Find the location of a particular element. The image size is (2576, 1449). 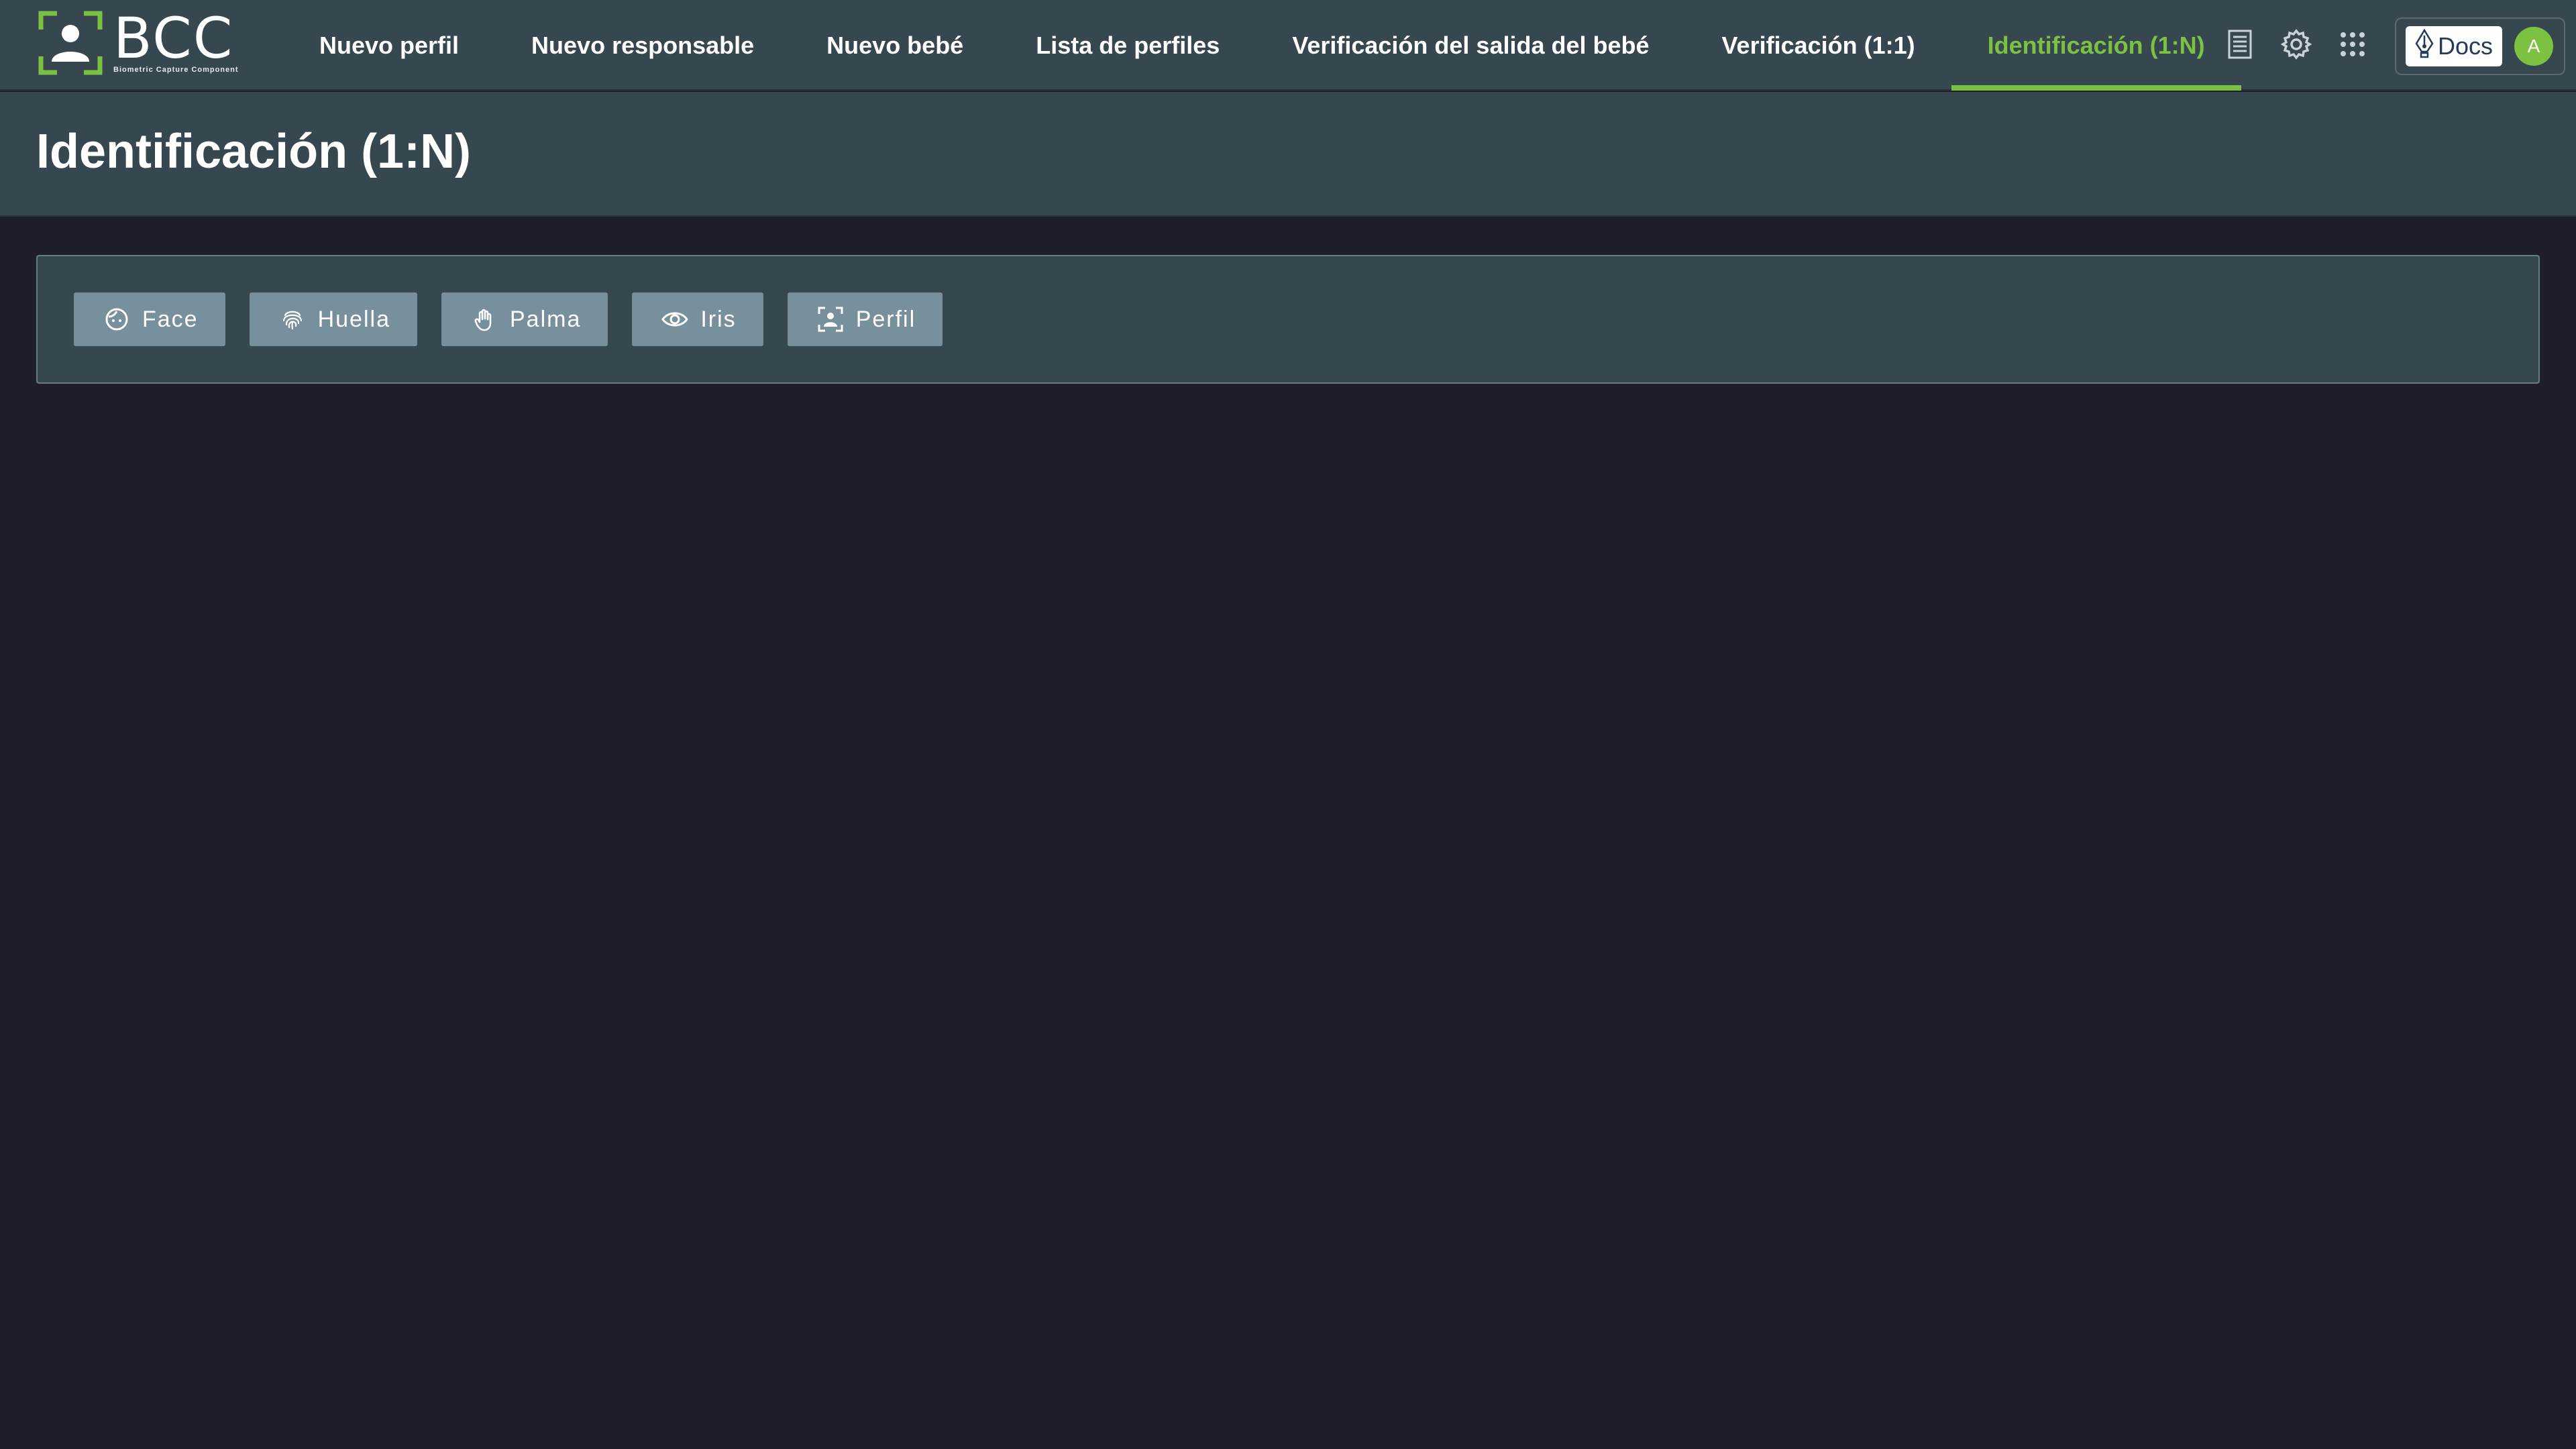

palm-icon is located at coordinates (484, 319).